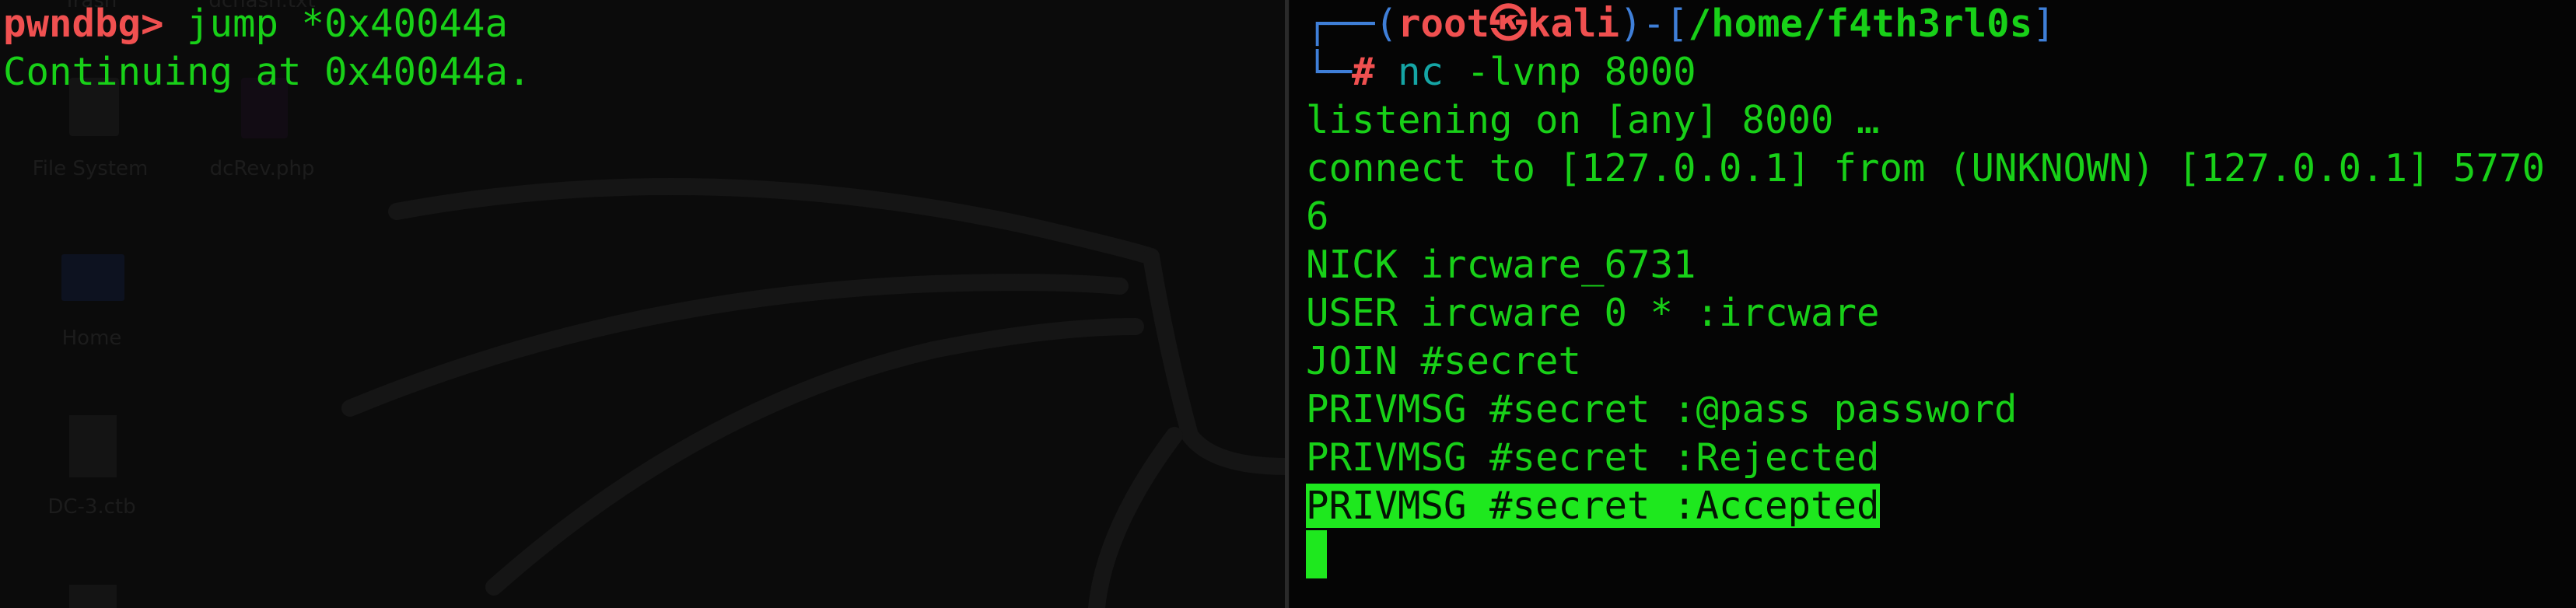 The image size is (2576, 608). Describe the element at coordinates (1570, 72) in the screenshot. I see `command-args: -lvnp 8000` at that location.